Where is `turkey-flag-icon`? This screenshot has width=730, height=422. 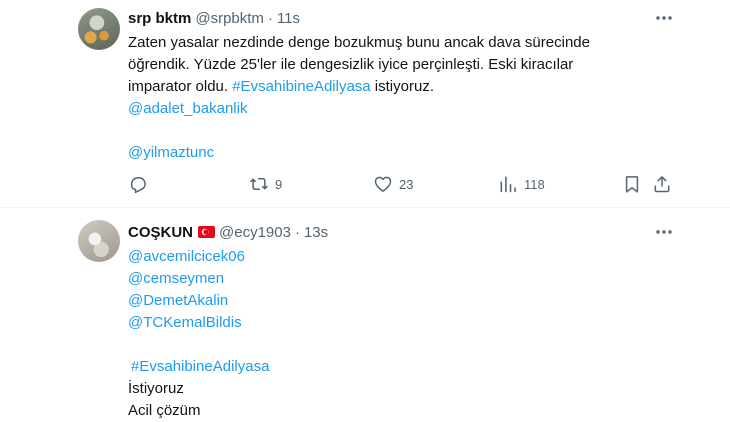
turkey-flag-icon is located at coordinates (207, 232).